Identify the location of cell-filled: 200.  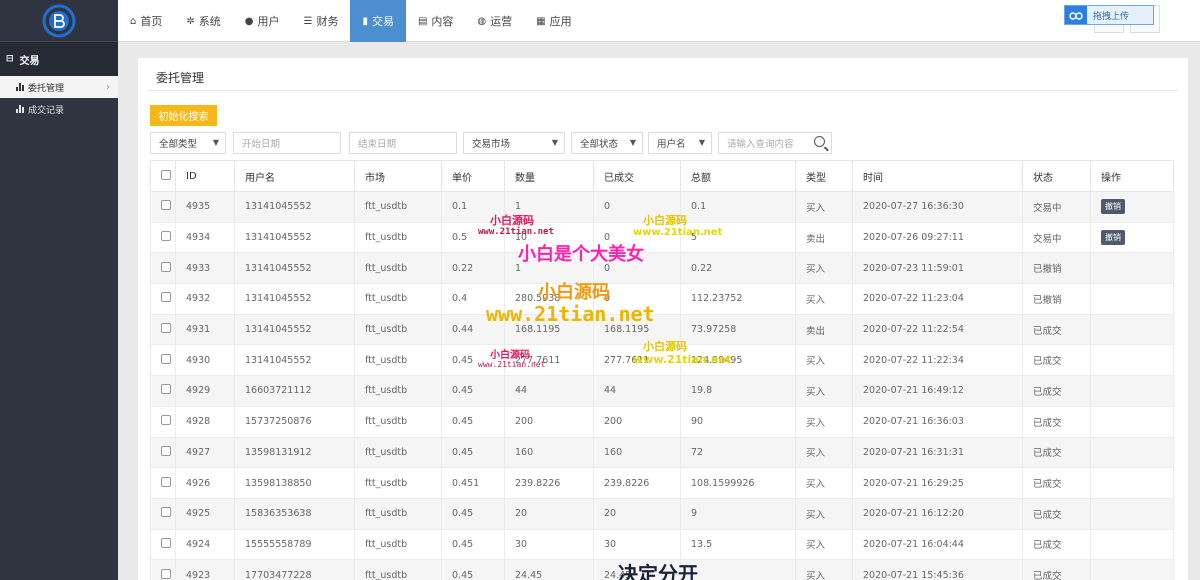
(637, 421).